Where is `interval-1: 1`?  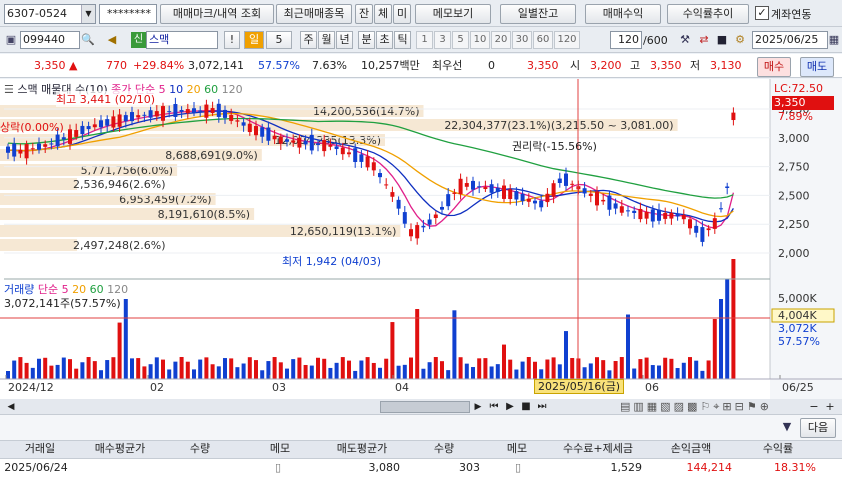 interval-1: 1 is located at coordinates (424, 40).